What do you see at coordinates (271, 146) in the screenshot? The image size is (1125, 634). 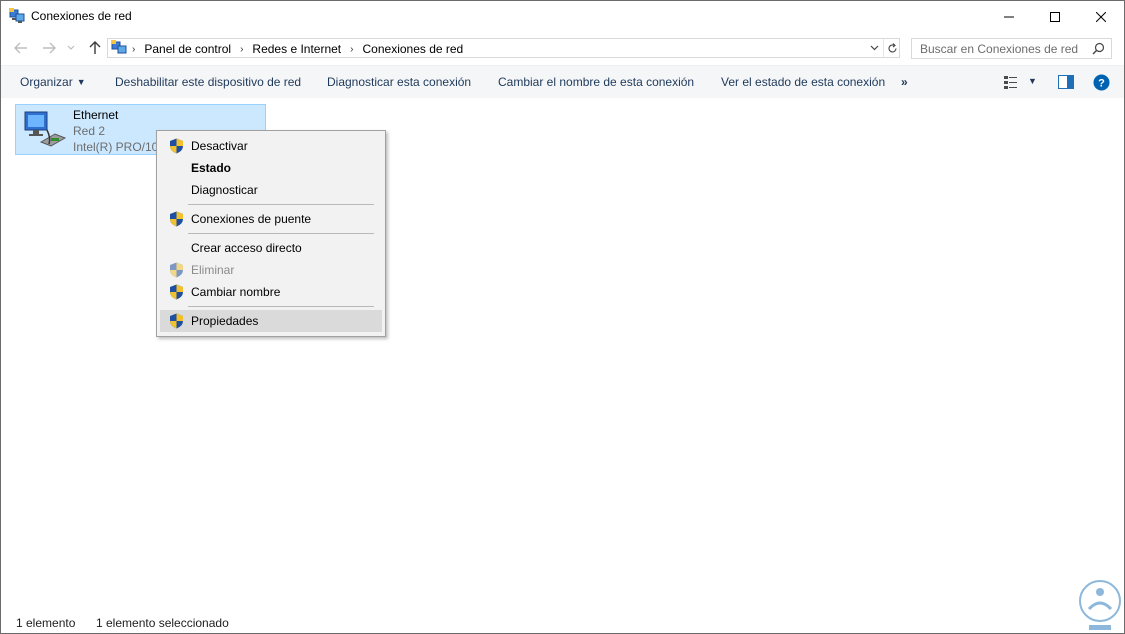 I see `menu-item-desactivar: Desactivar` at bounding box center [271, 146].